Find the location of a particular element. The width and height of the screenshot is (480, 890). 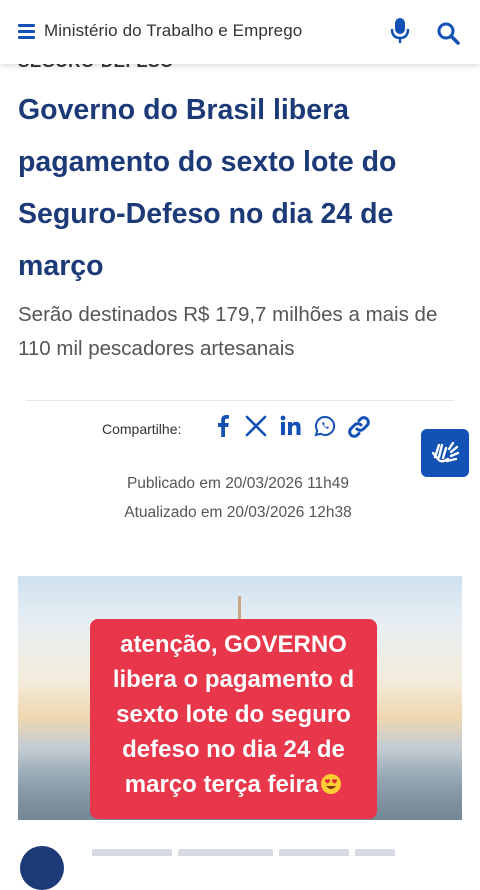

hamburger-menu-icon is located at coordinates (26, 31).